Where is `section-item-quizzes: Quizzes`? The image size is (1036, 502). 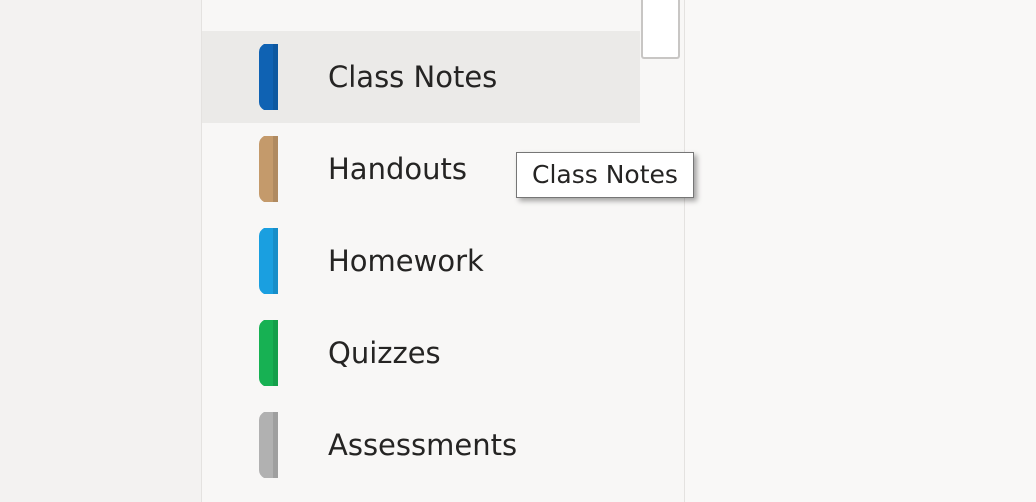 section-item-quizzes: Quizzes is located at coordinates (421, 353).